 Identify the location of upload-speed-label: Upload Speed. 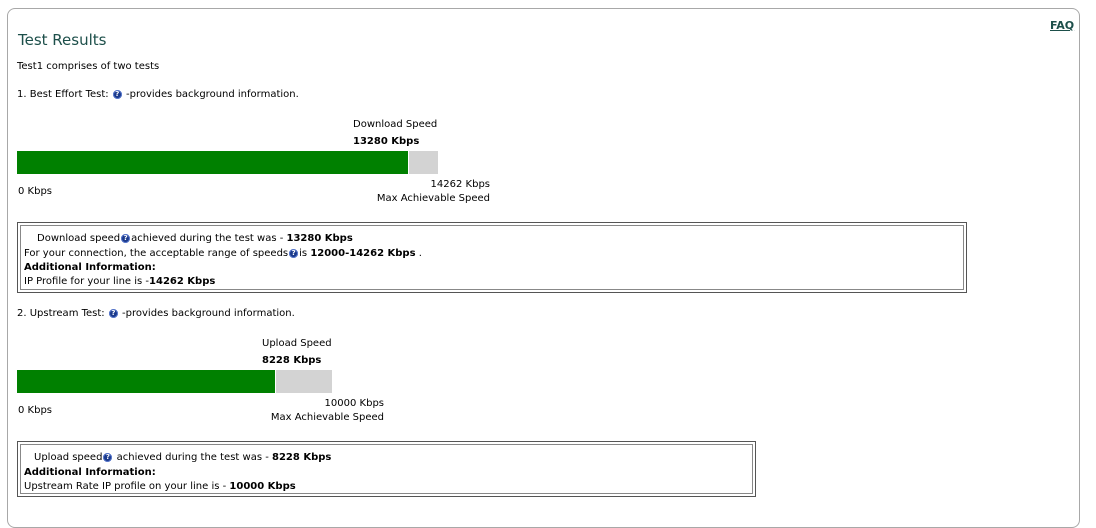
(297, 343).